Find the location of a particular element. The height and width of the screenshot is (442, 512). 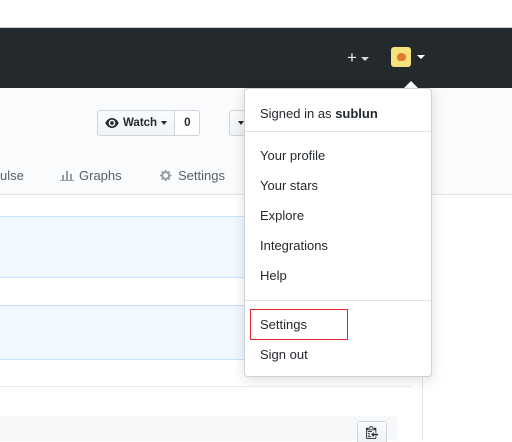

username: sublun is located at coordinates (356, 113).